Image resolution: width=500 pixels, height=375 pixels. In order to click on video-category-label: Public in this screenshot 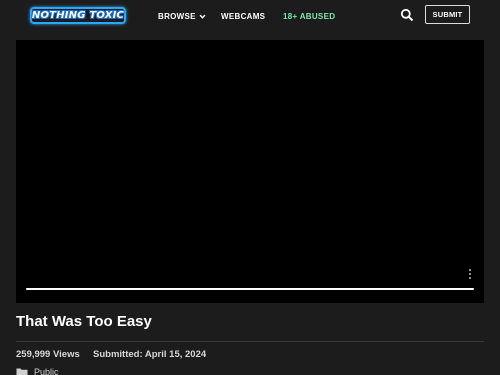, I will do `click(46, 371)`.